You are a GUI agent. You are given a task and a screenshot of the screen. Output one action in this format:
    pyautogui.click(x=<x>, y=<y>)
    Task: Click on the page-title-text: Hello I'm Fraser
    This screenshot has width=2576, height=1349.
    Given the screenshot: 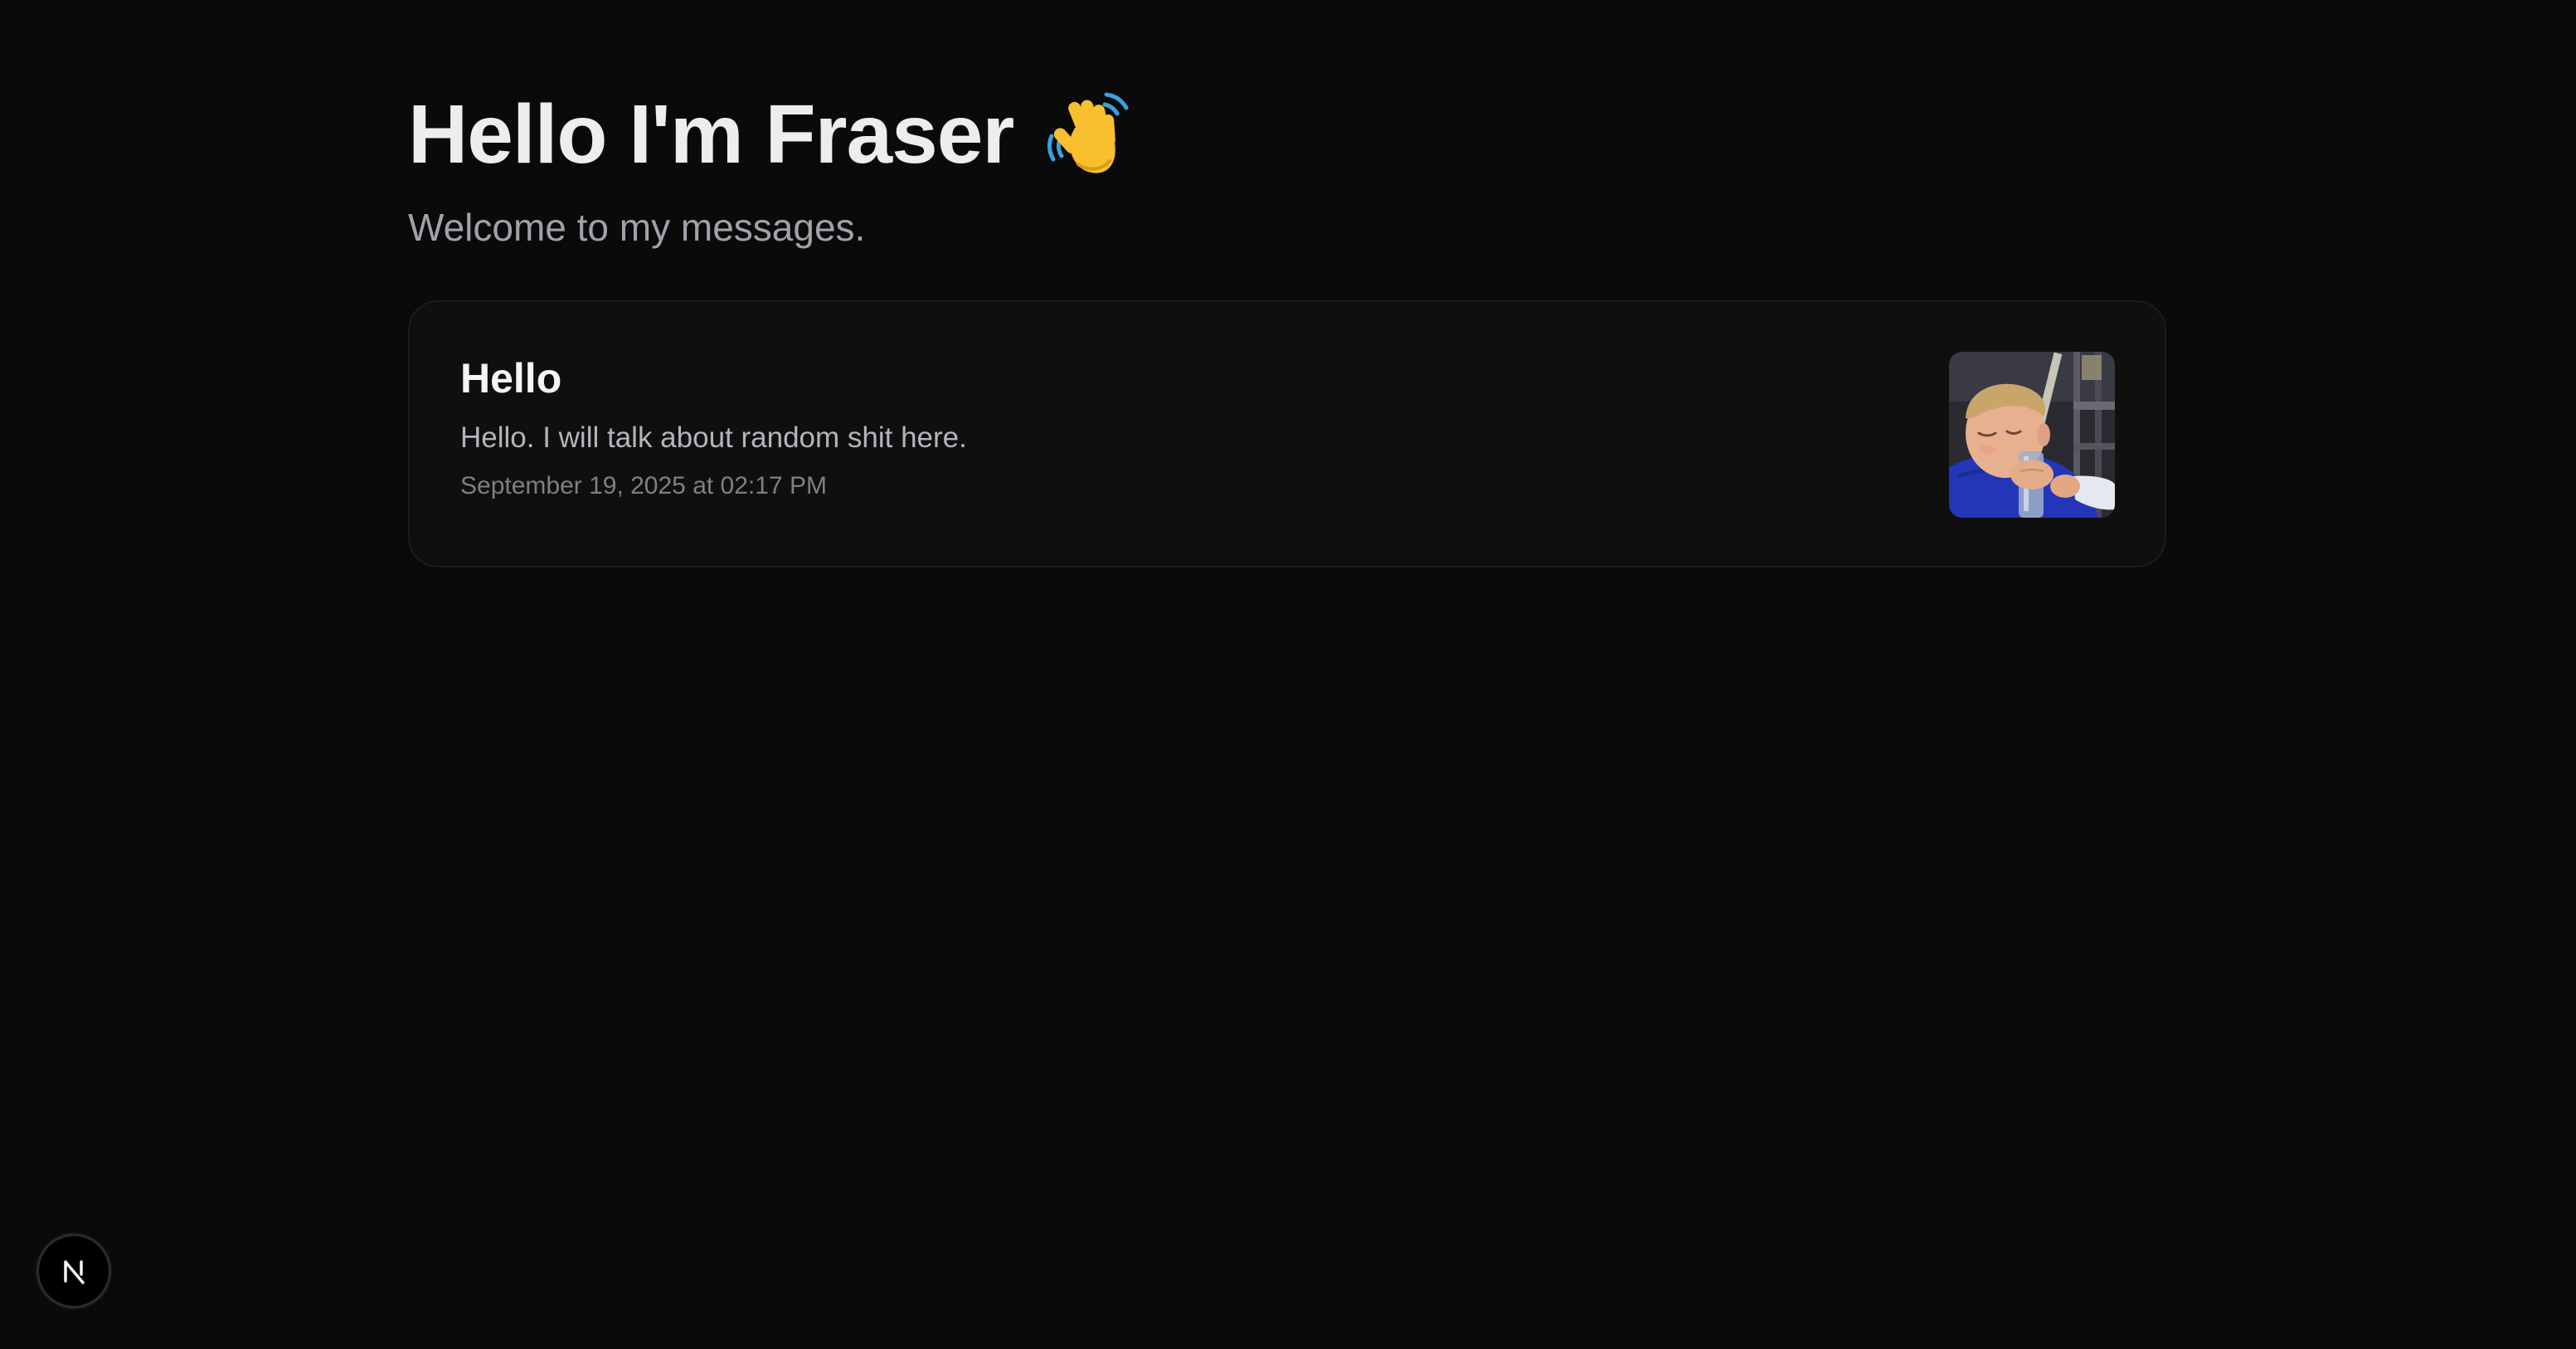 What is the action you would take?
    pyautogui.click(x=711, y=135)
    